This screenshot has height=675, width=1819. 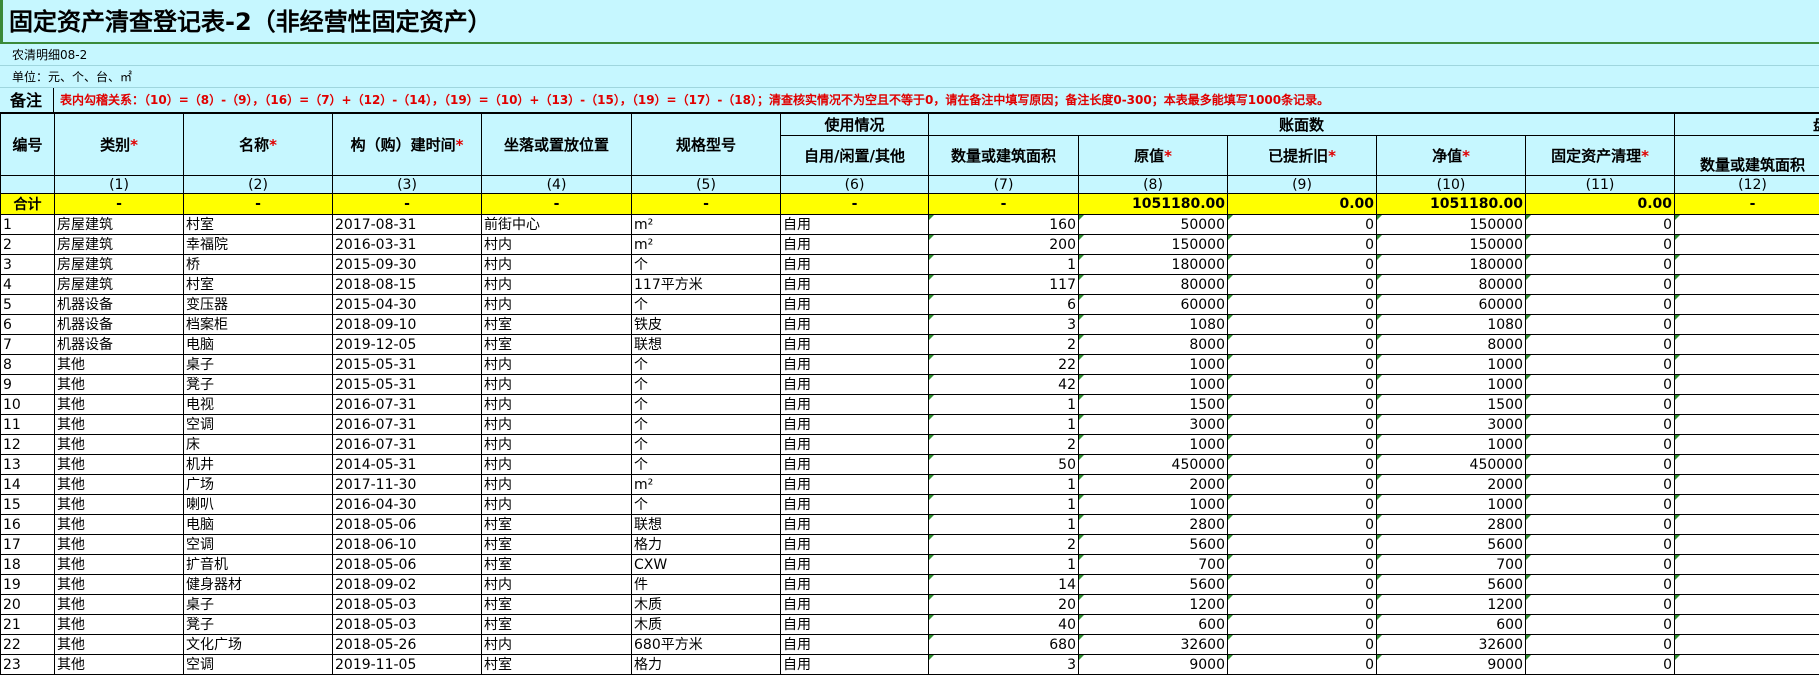 What do you see at coordinates (258, 264) in the screenshot?
I see `cell-name: 桥` at bounding box center [258, 264].